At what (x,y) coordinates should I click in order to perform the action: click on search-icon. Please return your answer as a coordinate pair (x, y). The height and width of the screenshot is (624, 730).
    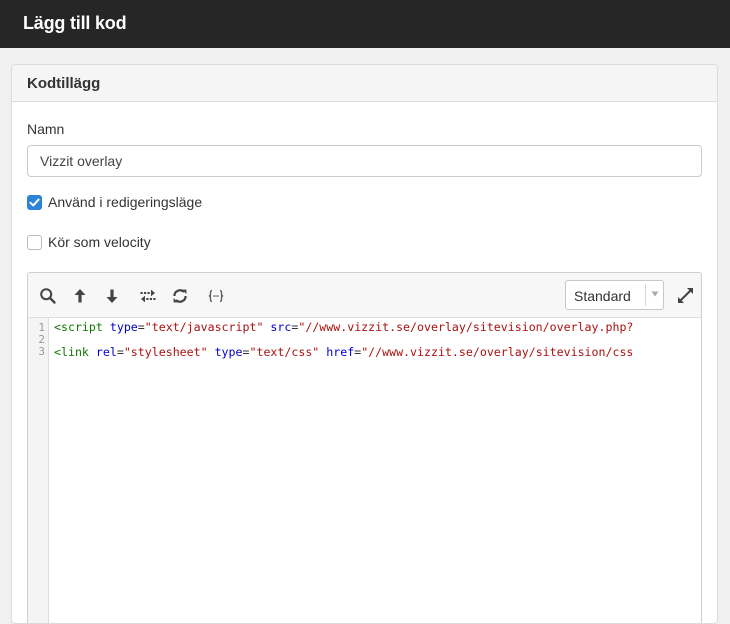
    Looking at the image, I should click on (48, 296).